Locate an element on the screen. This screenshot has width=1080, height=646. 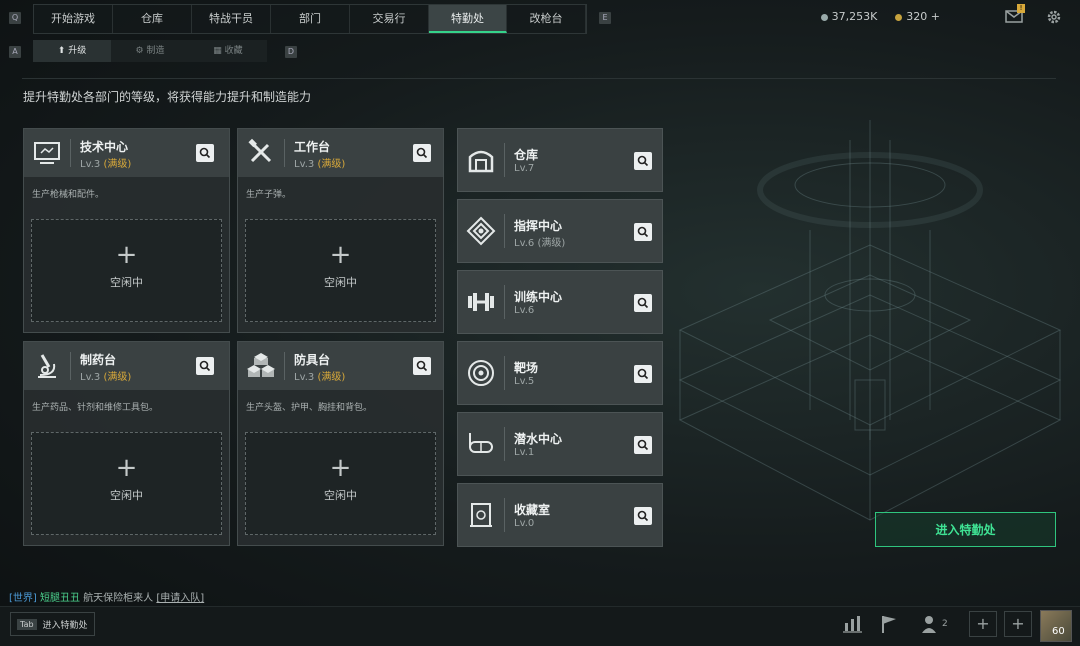
tab-enter-hint: Tab 进入特勤处 is located at coordinates (52, 624).